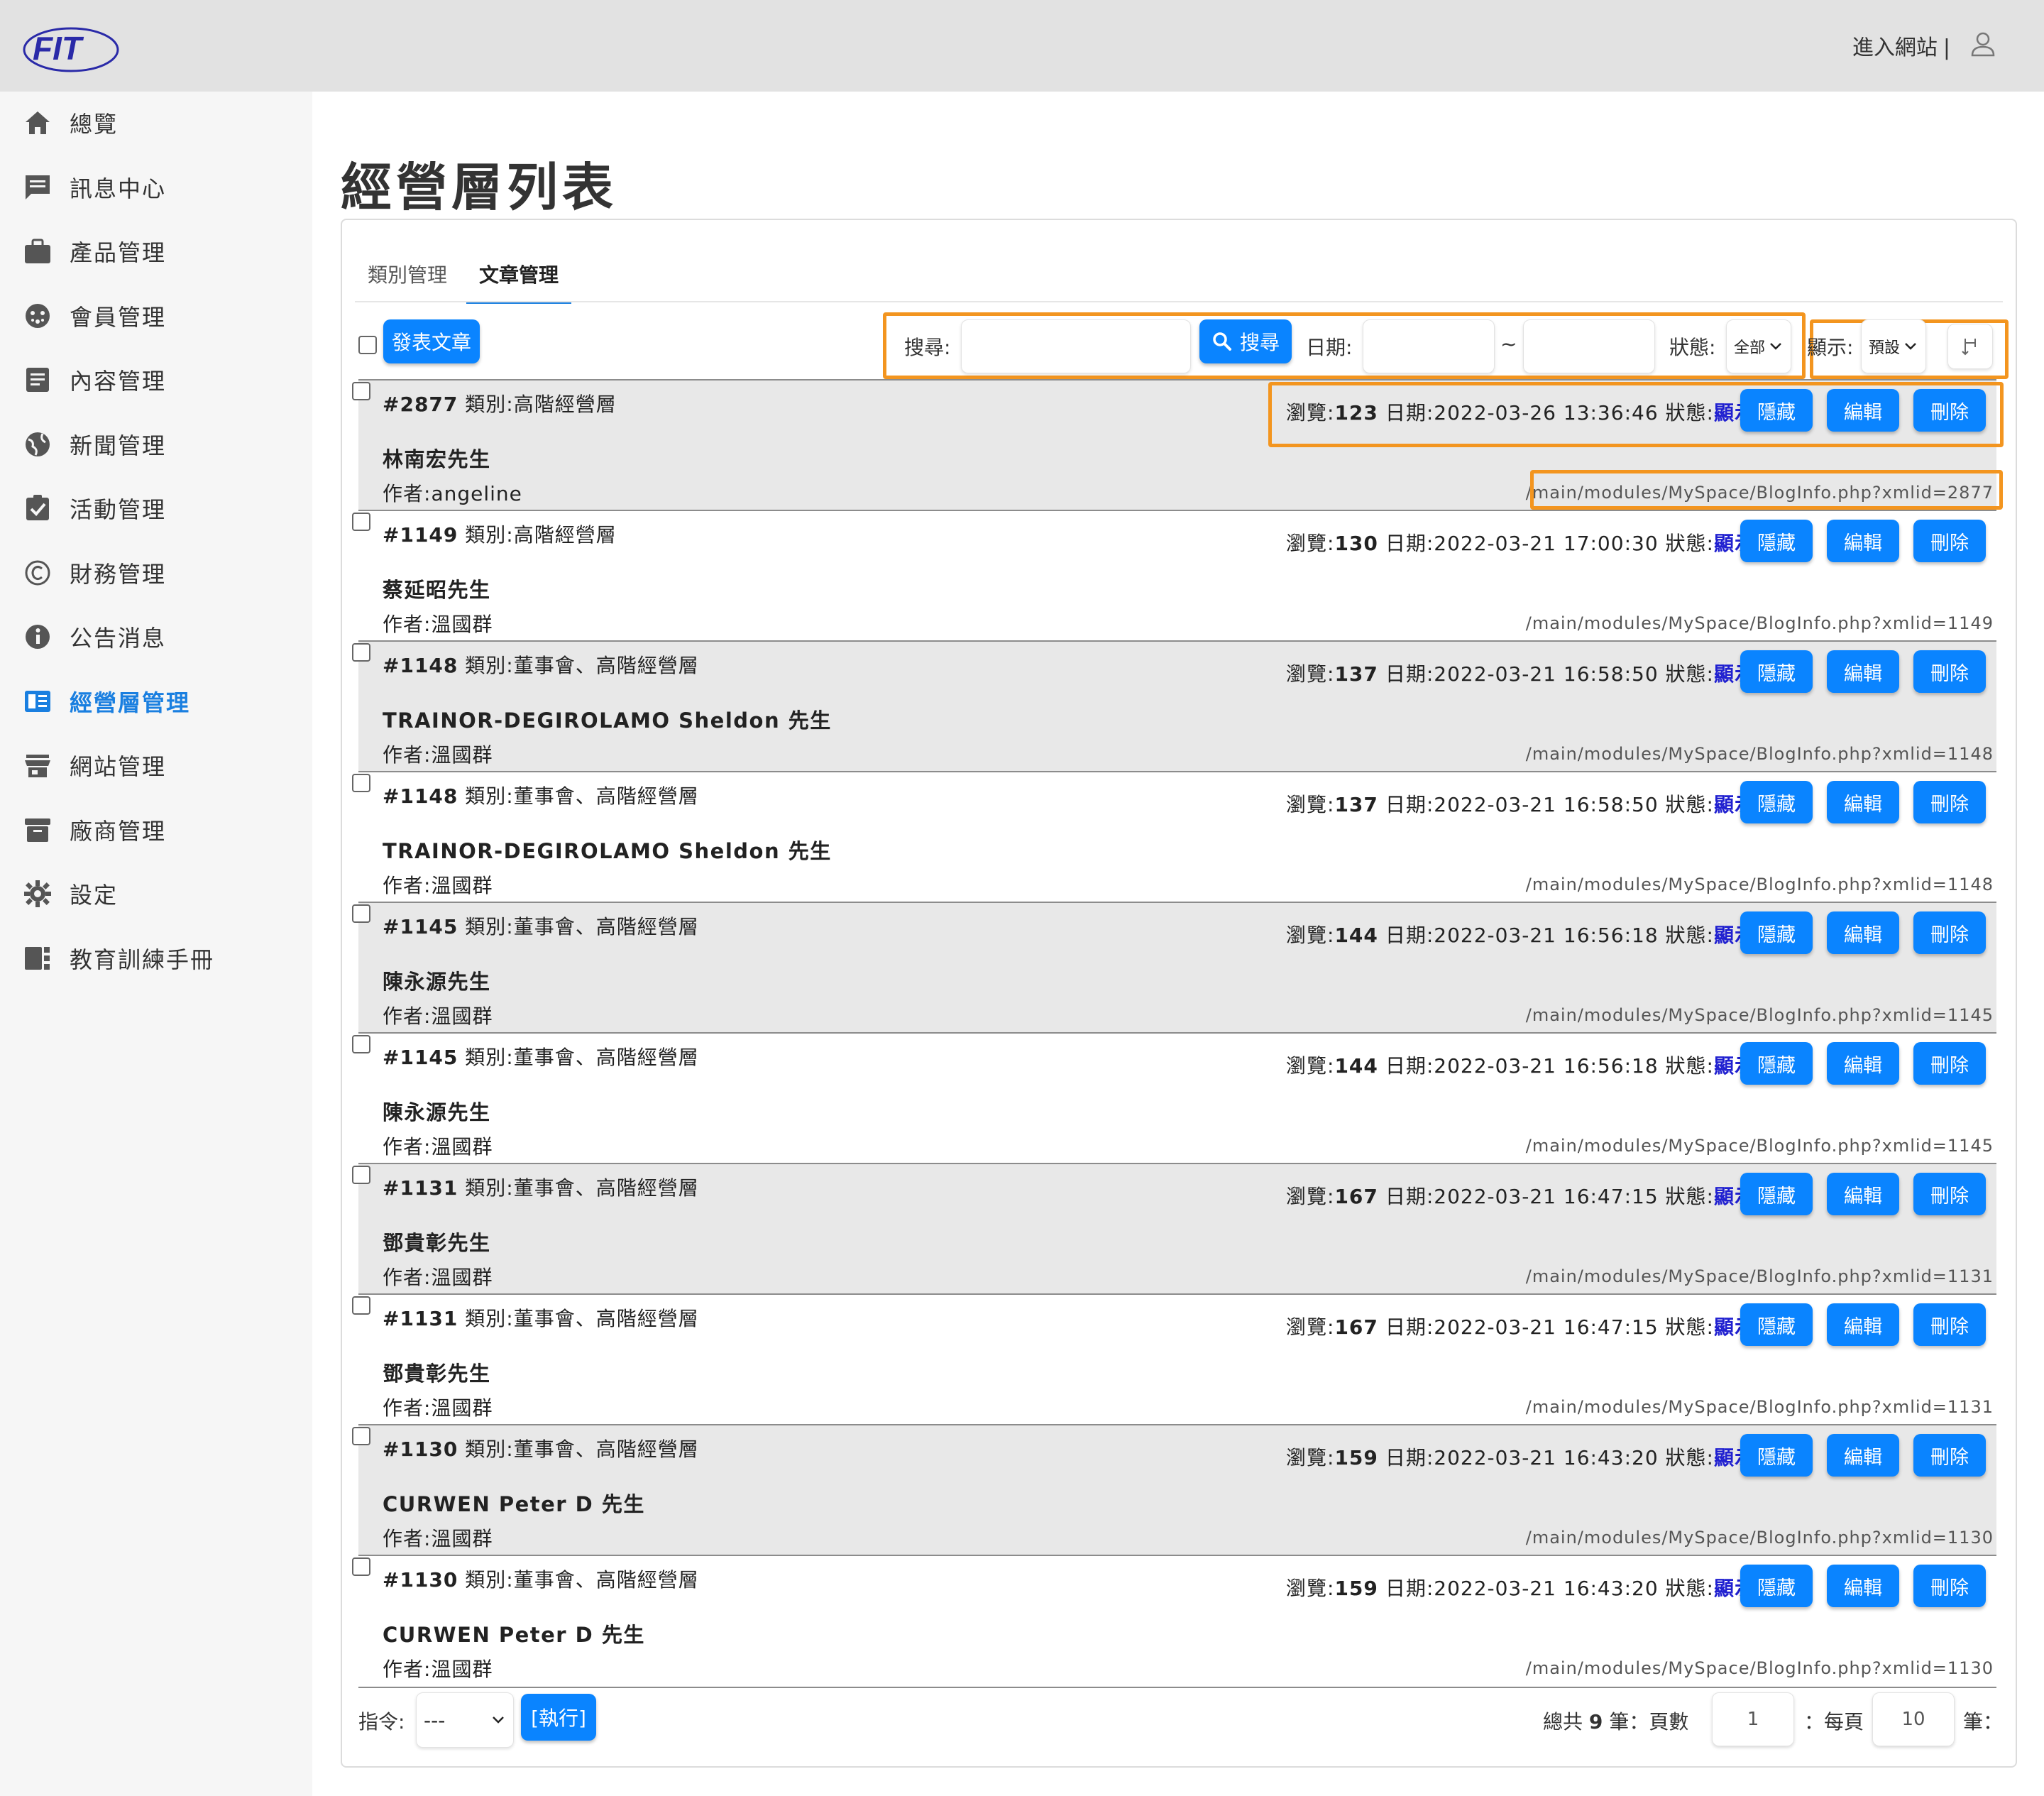 The image size is (2044, 1796). What do you see at coordinates (1895, 47) in the screenshot?
I see `enter-site-label: 進入網站` at bounding box center [1895, 47].